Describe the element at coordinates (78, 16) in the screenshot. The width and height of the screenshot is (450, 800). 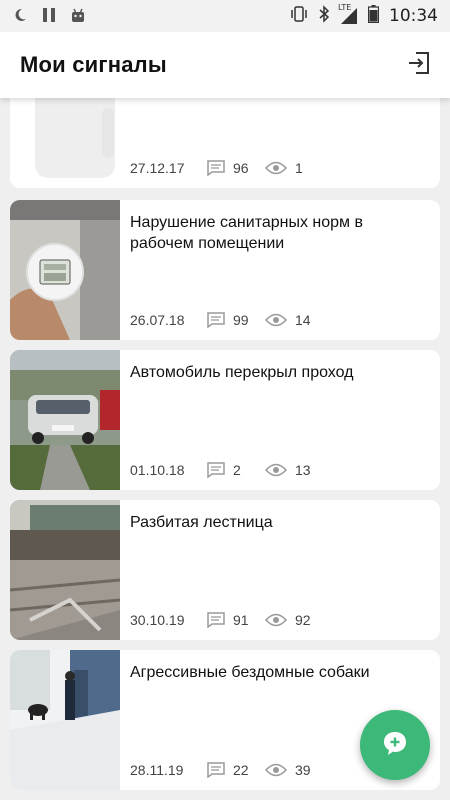
I see `android-icon` at that location.